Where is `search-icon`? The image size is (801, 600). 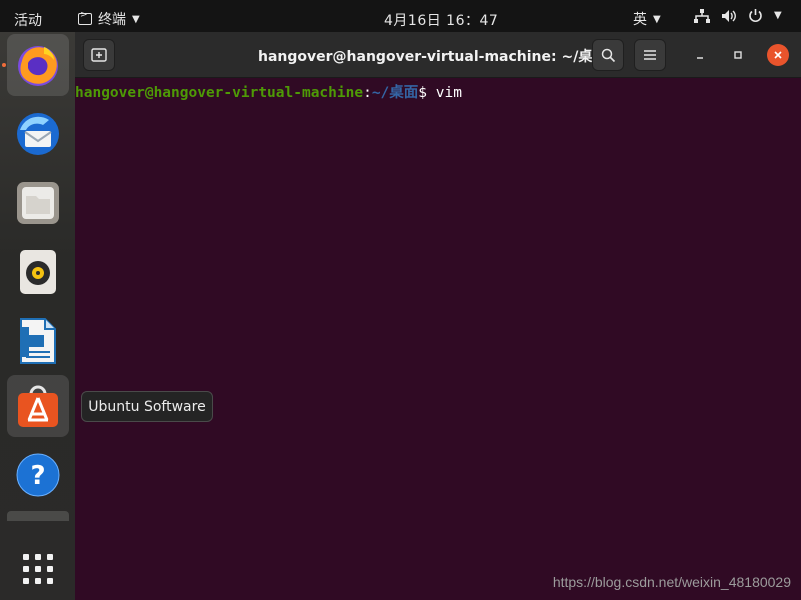 search-icon is located at coordinates (608, 55).